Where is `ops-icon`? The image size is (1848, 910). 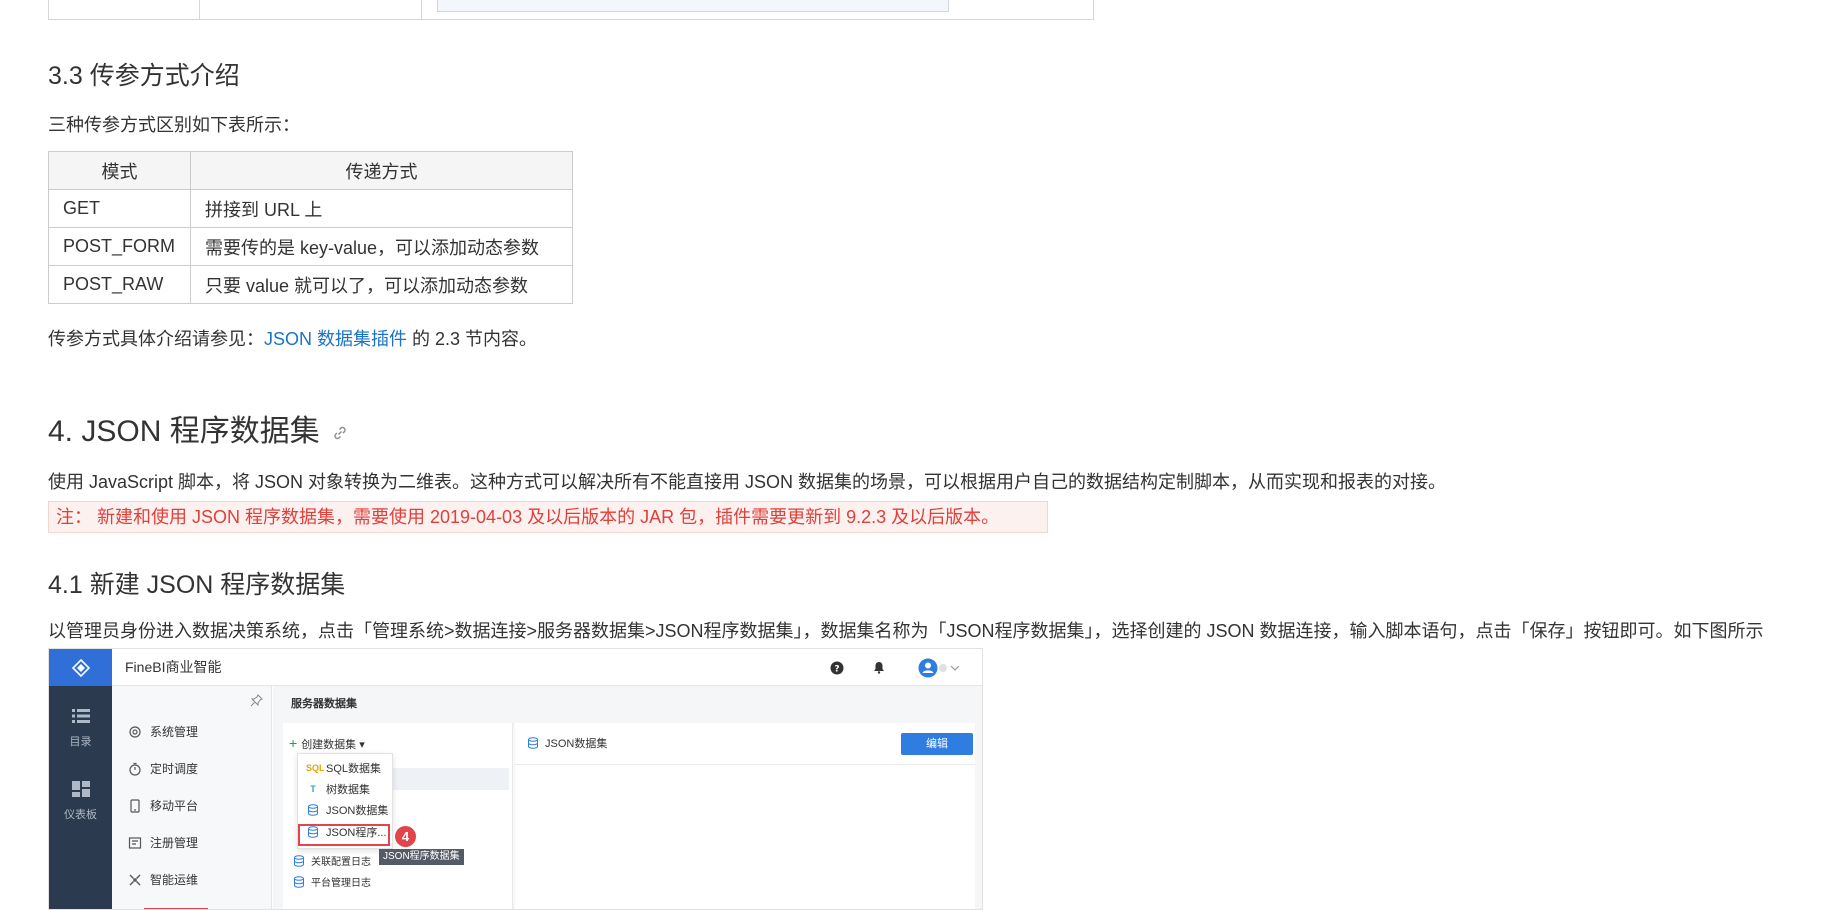 ops-icon is located at coordinates (135, 879).